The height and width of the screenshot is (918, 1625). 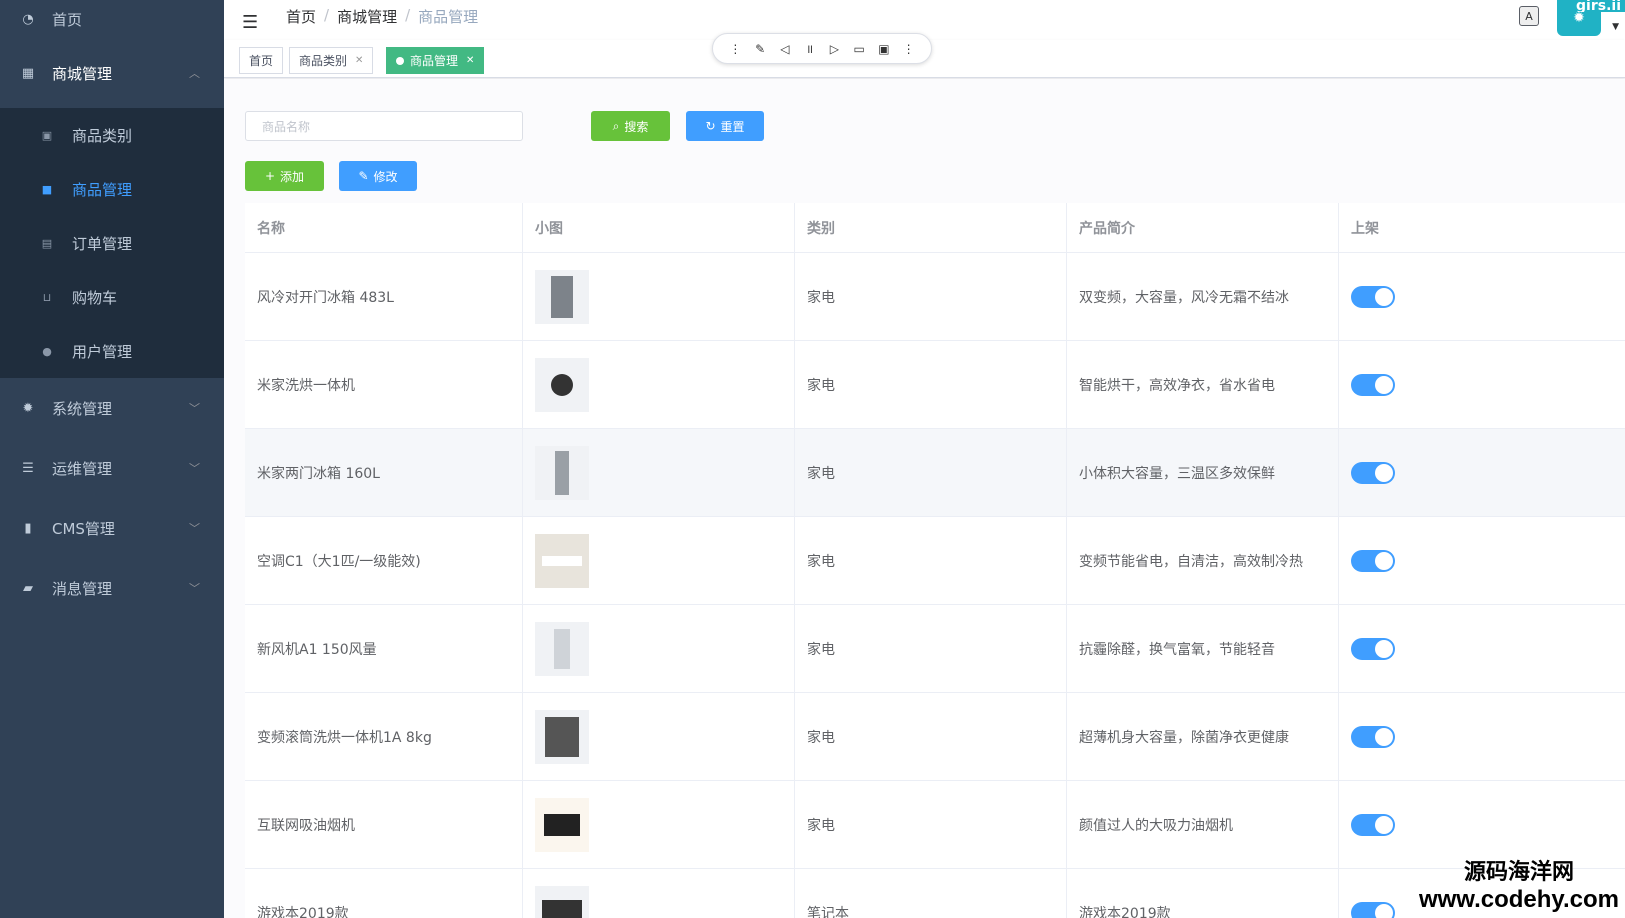 What do you see at coordinates (435, 60) in the screenshot?
I see `tag-goods: 商品管理 ✕` at bounding box center [435, 60].